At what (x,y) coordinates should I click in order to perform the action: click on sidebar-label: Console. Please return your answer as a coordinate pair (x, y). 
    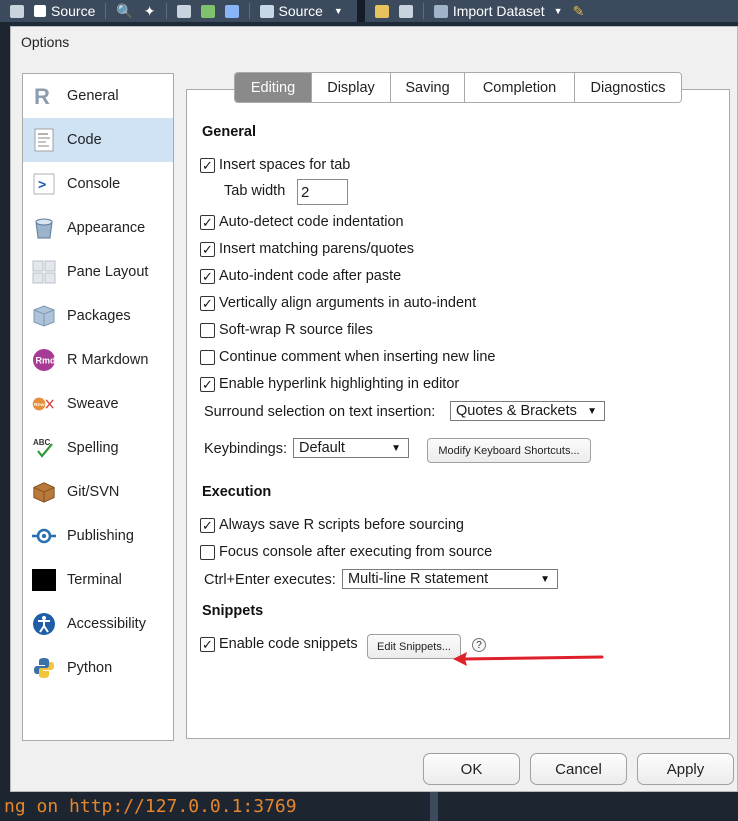
    Looking at the image, I should click on (94, 184).